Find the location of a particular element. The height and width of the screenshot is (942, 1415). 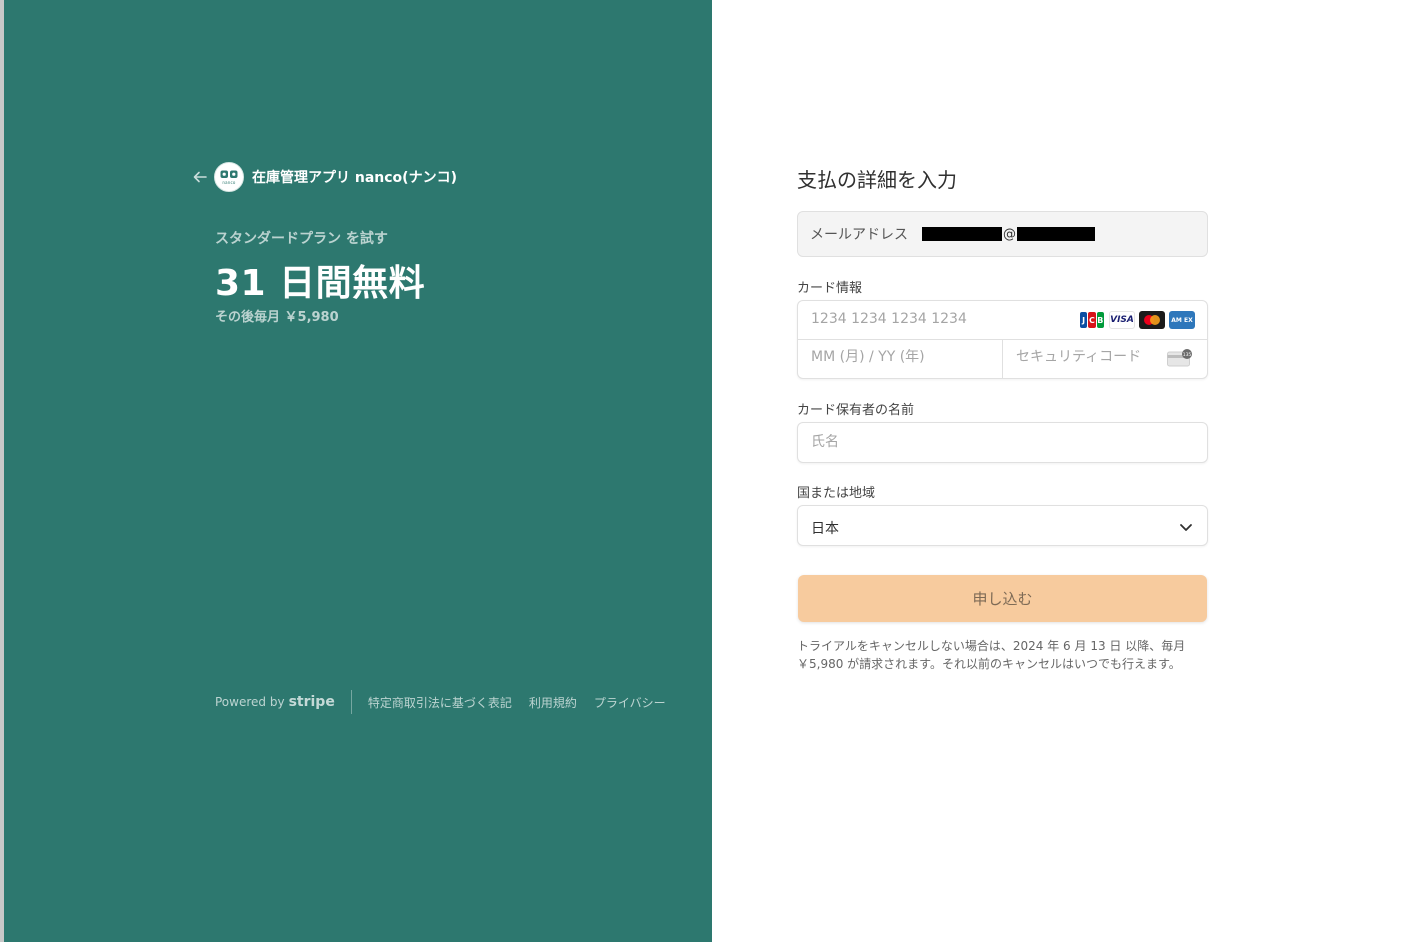

svg-text: 135 is located at coordinates (1187, 355).